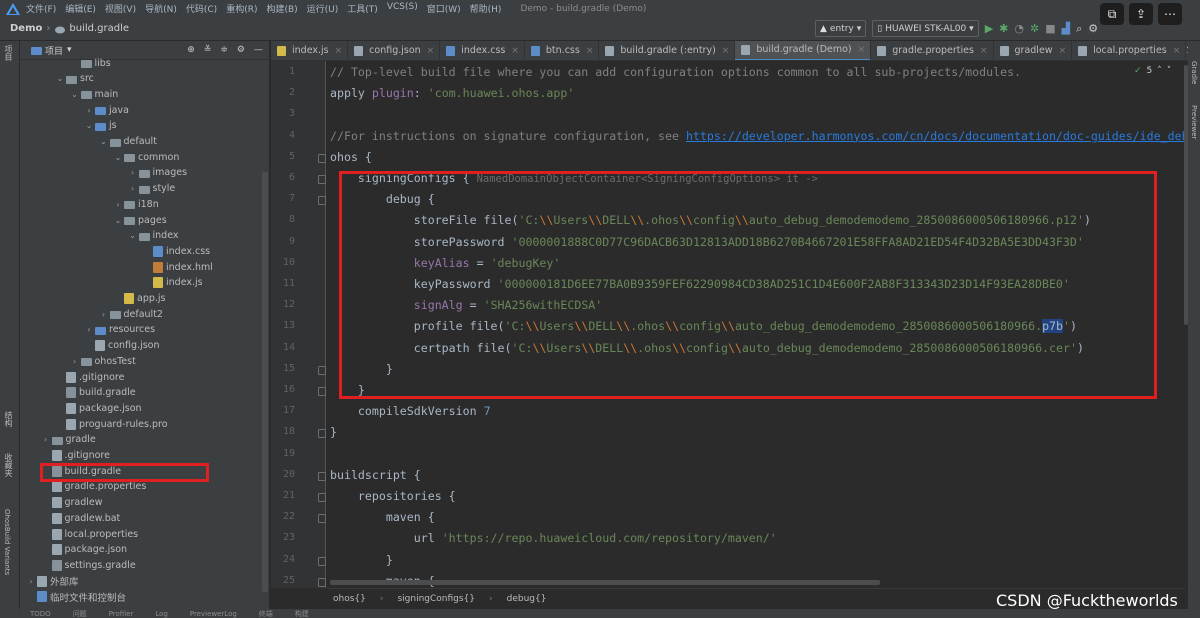  I want to click on editor-tab: config.json ×, so click(394, 50).